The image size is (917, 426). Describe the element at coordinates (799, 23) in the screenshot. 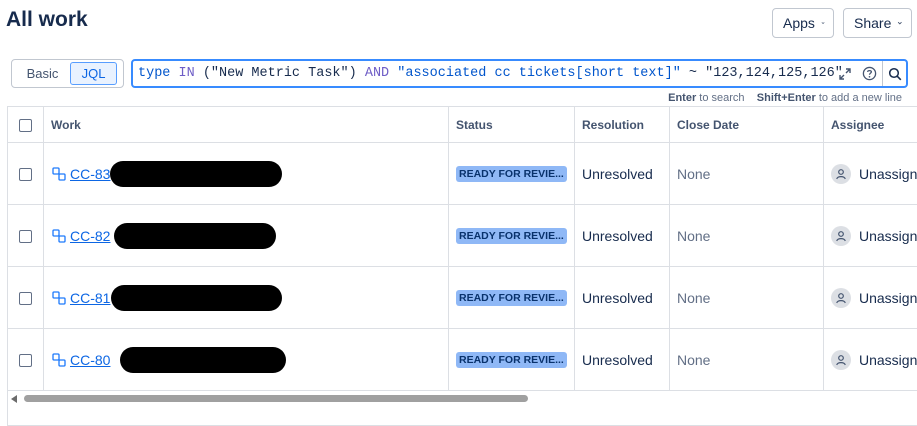

I see `apps-button-label: Apps` at that location.